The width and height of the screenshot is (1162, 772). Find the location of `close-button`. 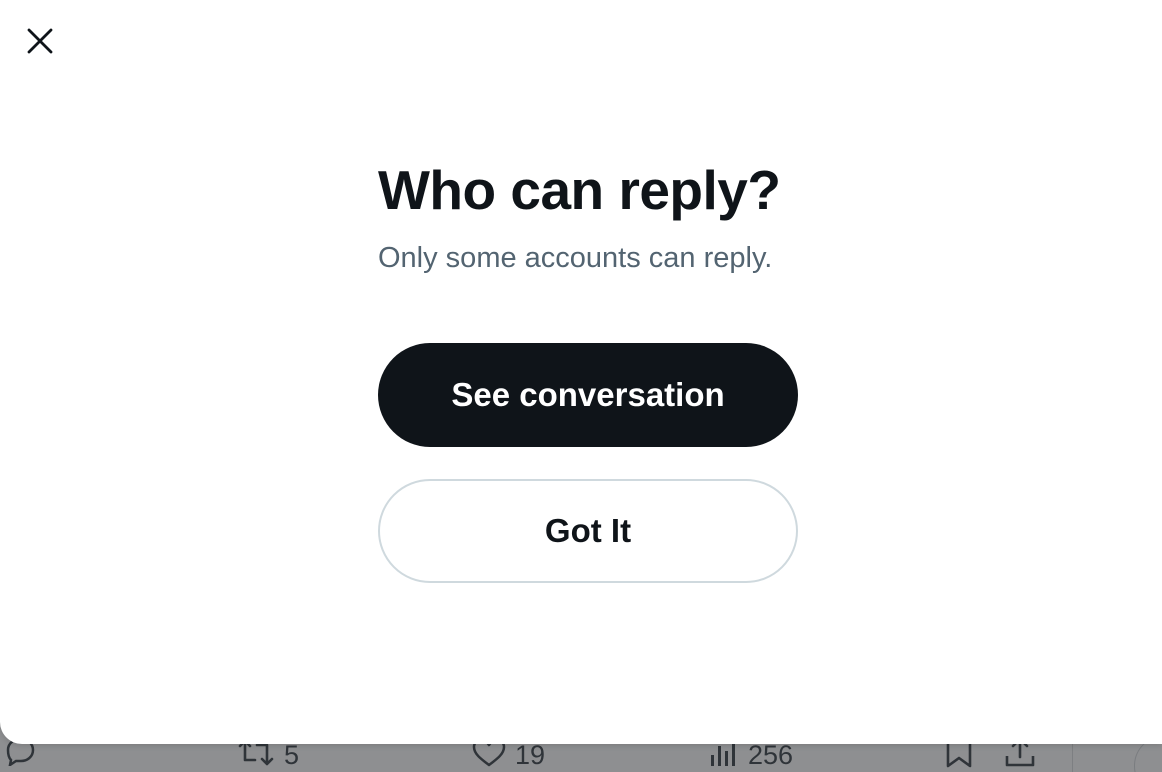

close-button is located at coordinates (40, 43).